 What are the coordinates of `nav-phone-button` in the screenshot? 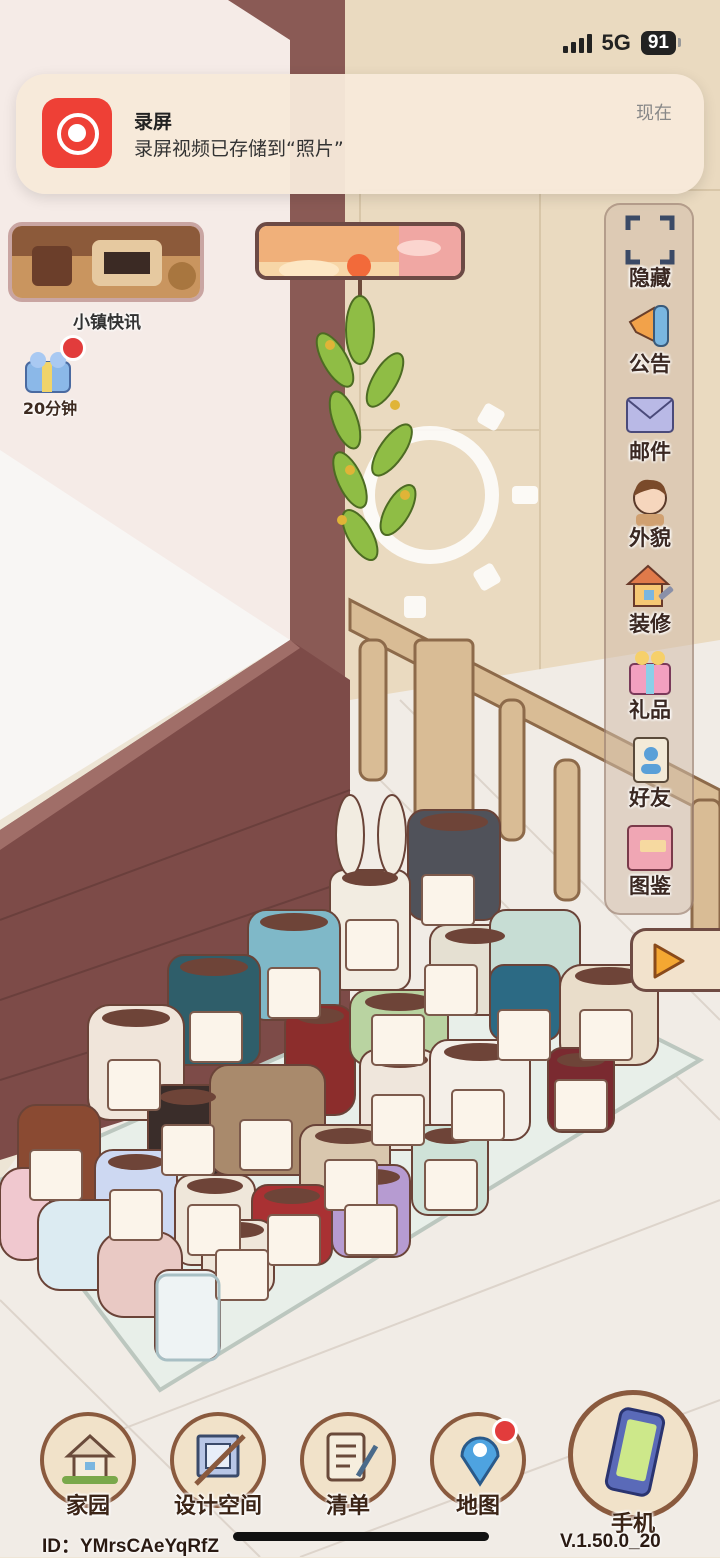 It's located at (633, 1455).